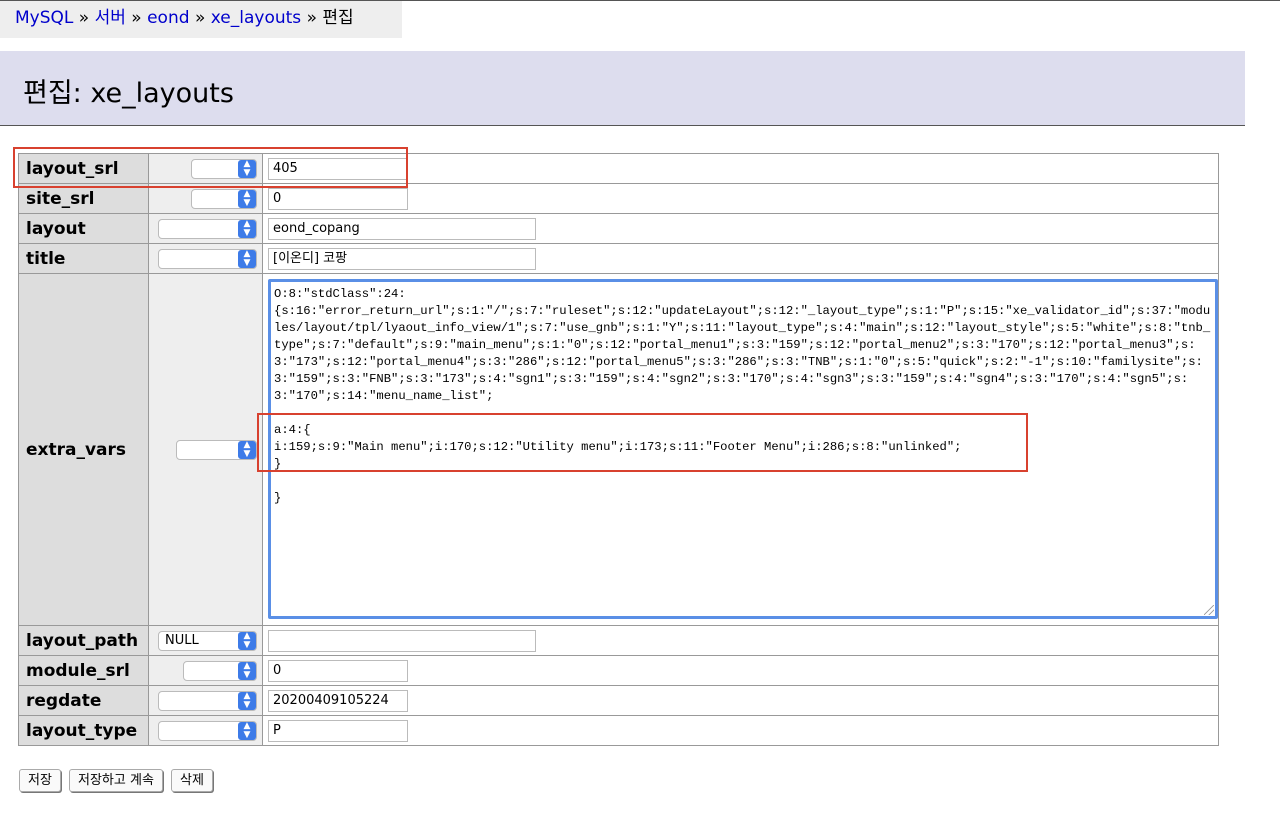 The width and height of the screenshot is (1280, 816). Describe the element at coordinates (83, 449) in the screenshot. I see `field-name: extra_vars` at that location.